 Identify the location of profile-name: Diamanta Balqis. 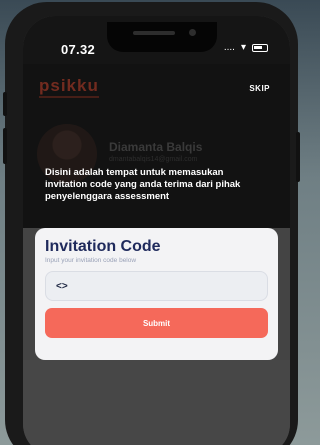
(156, 147).